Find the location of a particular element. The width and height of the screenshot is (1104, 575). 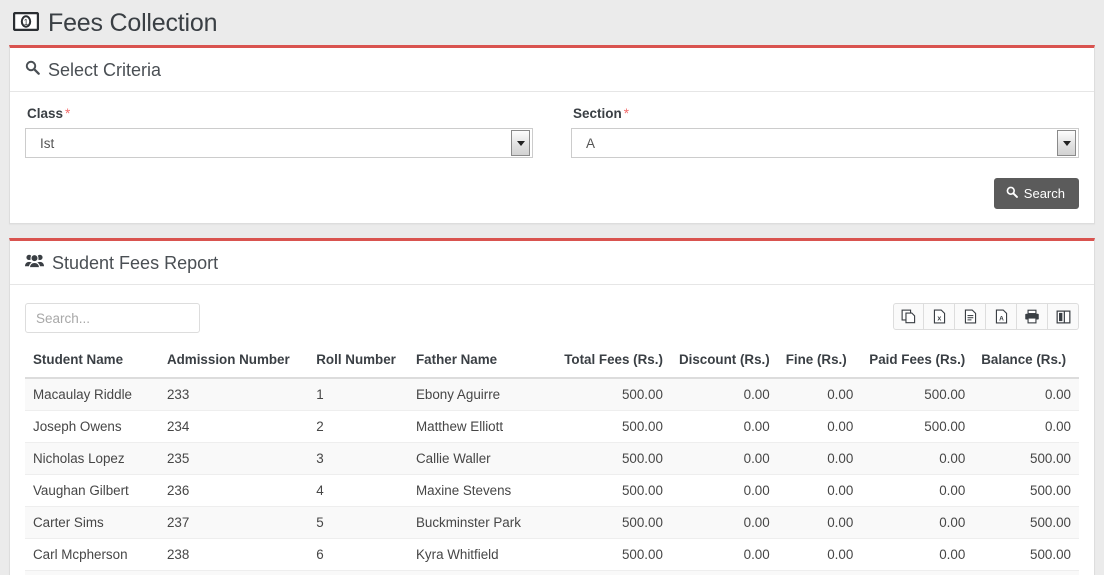

column-header-discount: Discount (Rs.) is located at coordinates (724, 361).